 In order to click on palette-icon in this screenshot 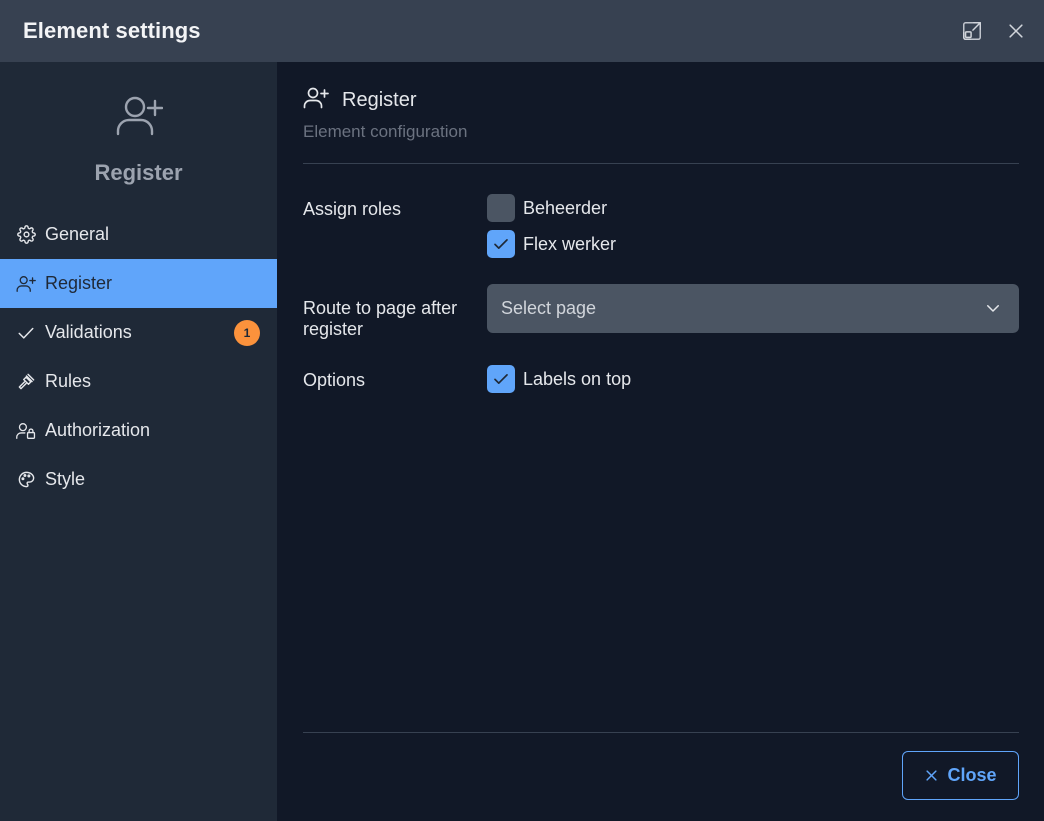, I will do `click(26, 480)`.